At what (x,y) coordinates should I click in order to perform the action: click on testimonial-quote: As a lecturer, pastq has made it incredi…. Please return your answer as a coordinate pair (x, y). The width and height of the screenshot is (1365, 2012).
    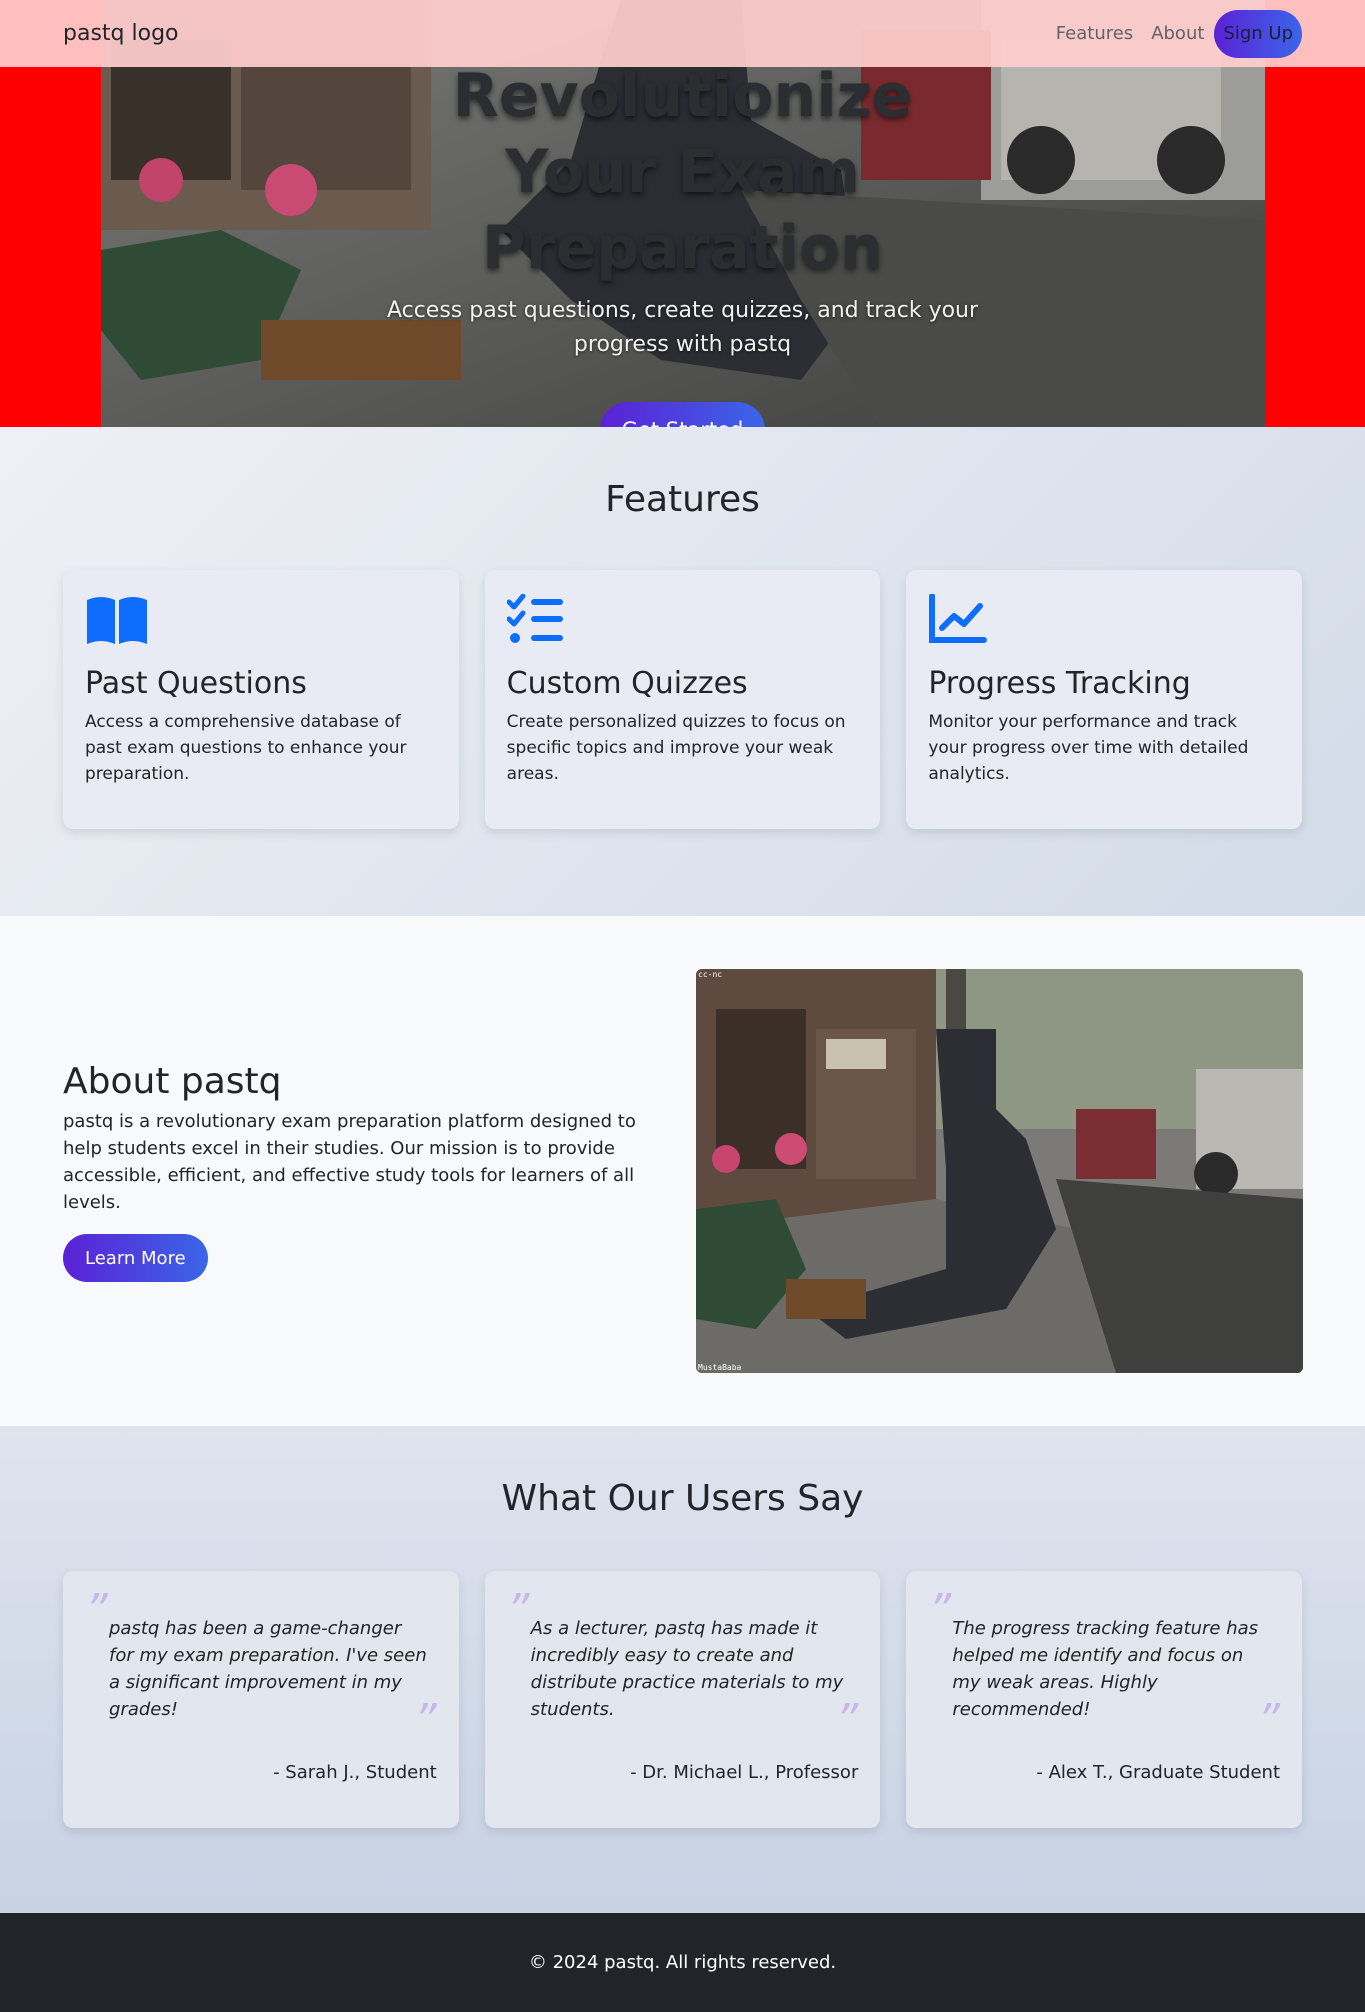
    Looking at the image, I should click on (687, 1669).